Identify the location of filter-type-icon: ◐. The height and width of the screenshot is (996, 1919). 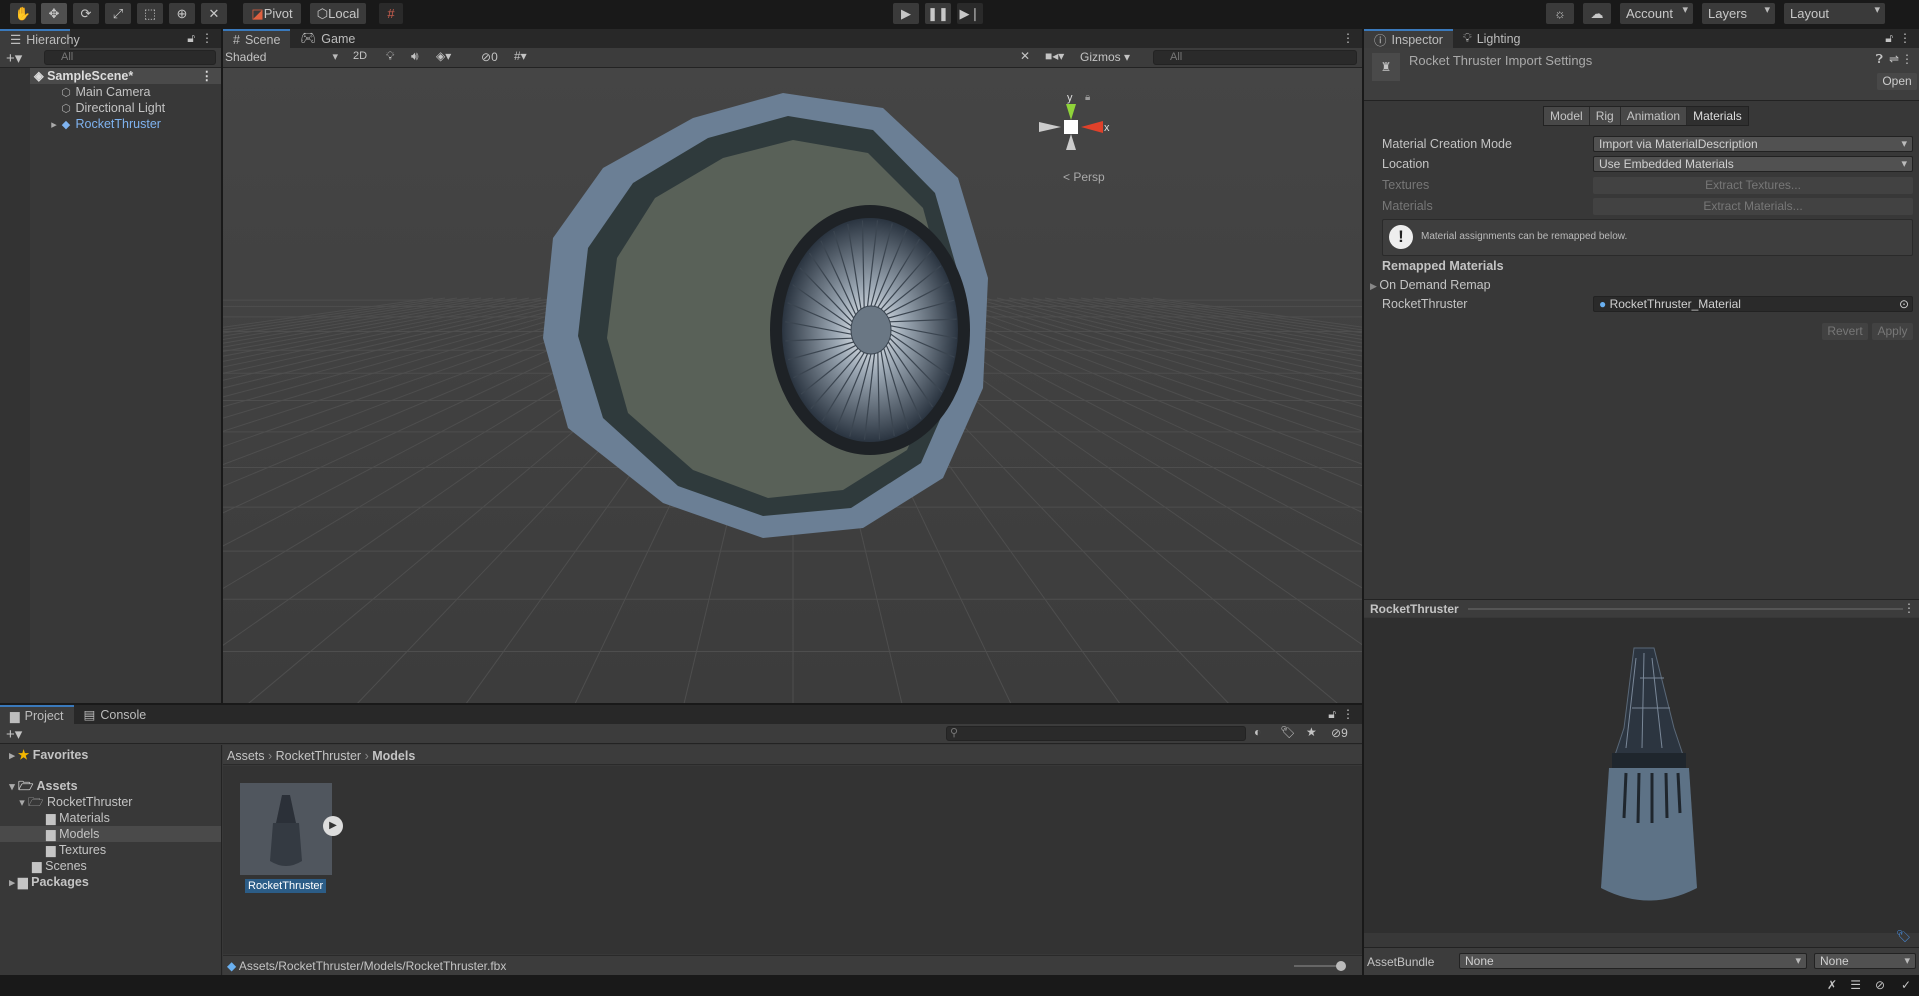
(1257, 732).